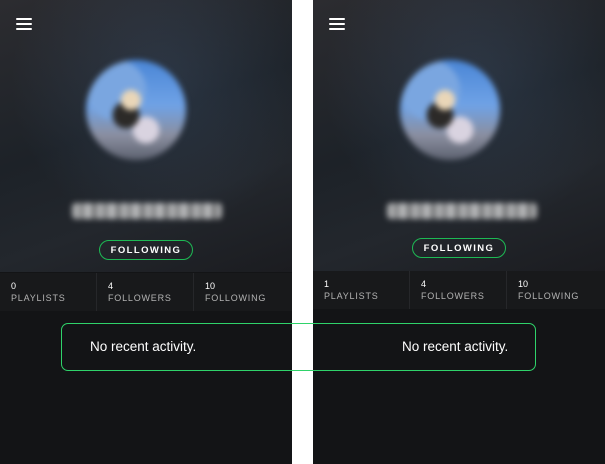 The height and width of the screenshot is (464, 605). What do you see at coordinates (361, 290) in the screenshot?
I see `stat-playlists: 1 PLAYLISTS` at bounding box center [361, 290].